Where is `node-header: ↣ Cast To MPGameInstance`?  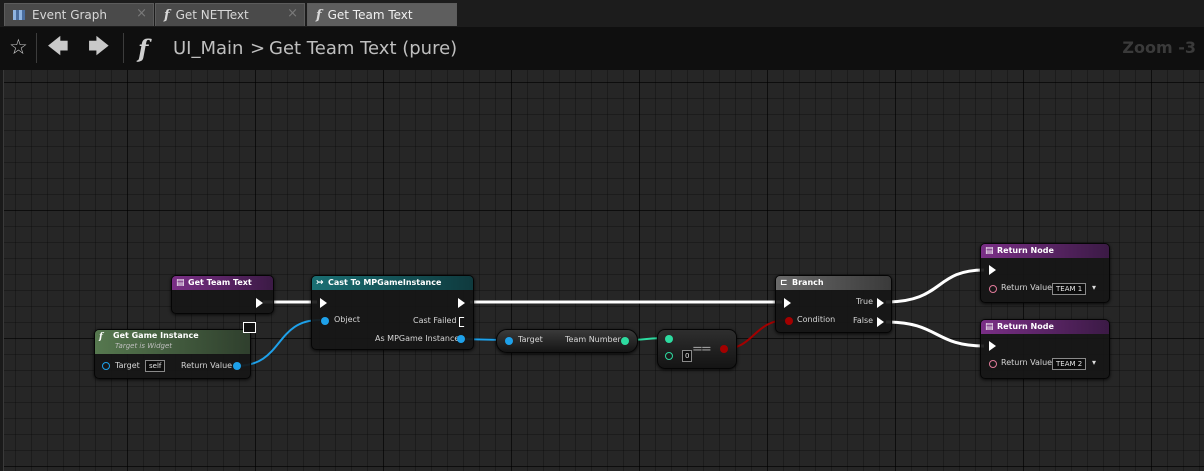 node-header: ↣ Cast To MPGameInstance is located at coordinates (392, 283).